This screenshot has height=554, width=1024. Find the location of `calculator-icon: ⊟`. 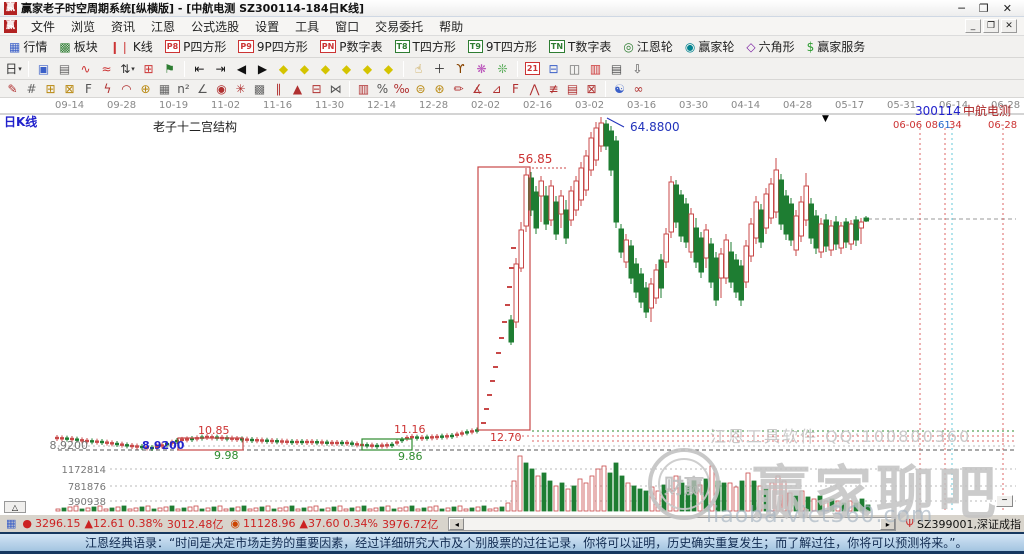

calculator-icon: ⊟ is located at coordinates (553, 68).